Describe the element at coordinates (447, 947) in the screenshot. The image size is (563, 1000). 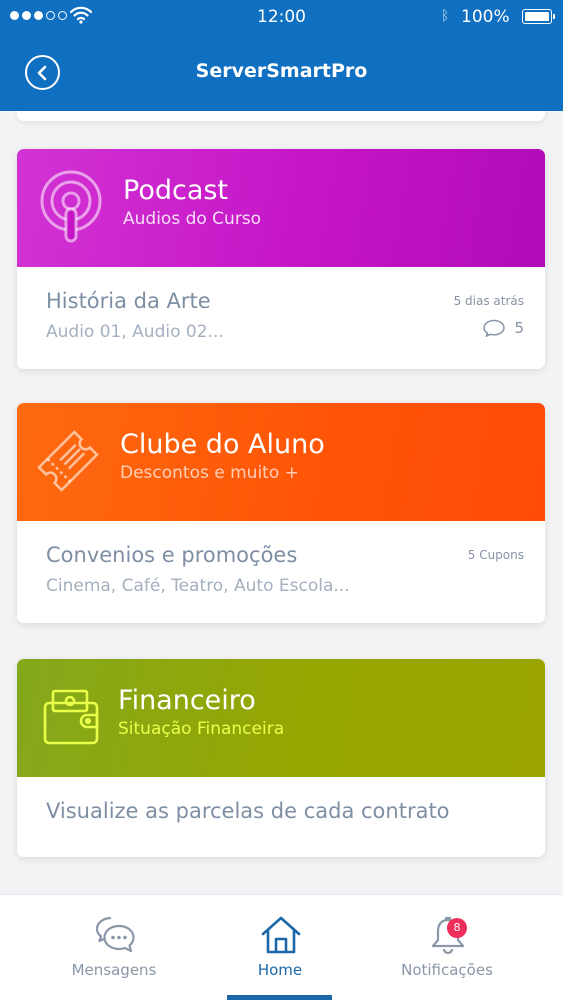
I see `tab-notificacoes: Notificações` at that location.